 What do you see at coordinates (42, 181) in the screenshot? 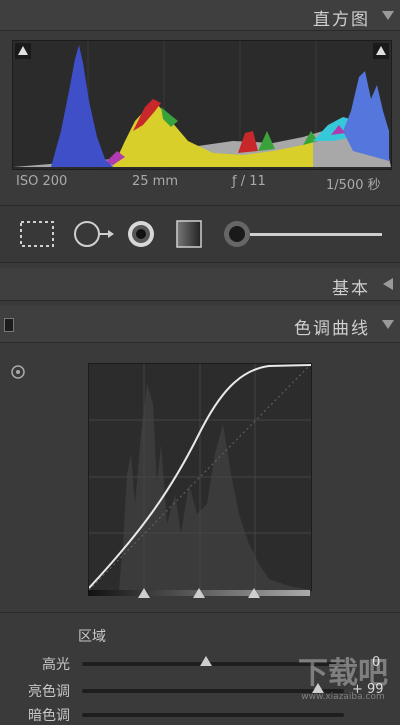
I see `iso-readout: ISO 200` at bounding box center [42, 181].